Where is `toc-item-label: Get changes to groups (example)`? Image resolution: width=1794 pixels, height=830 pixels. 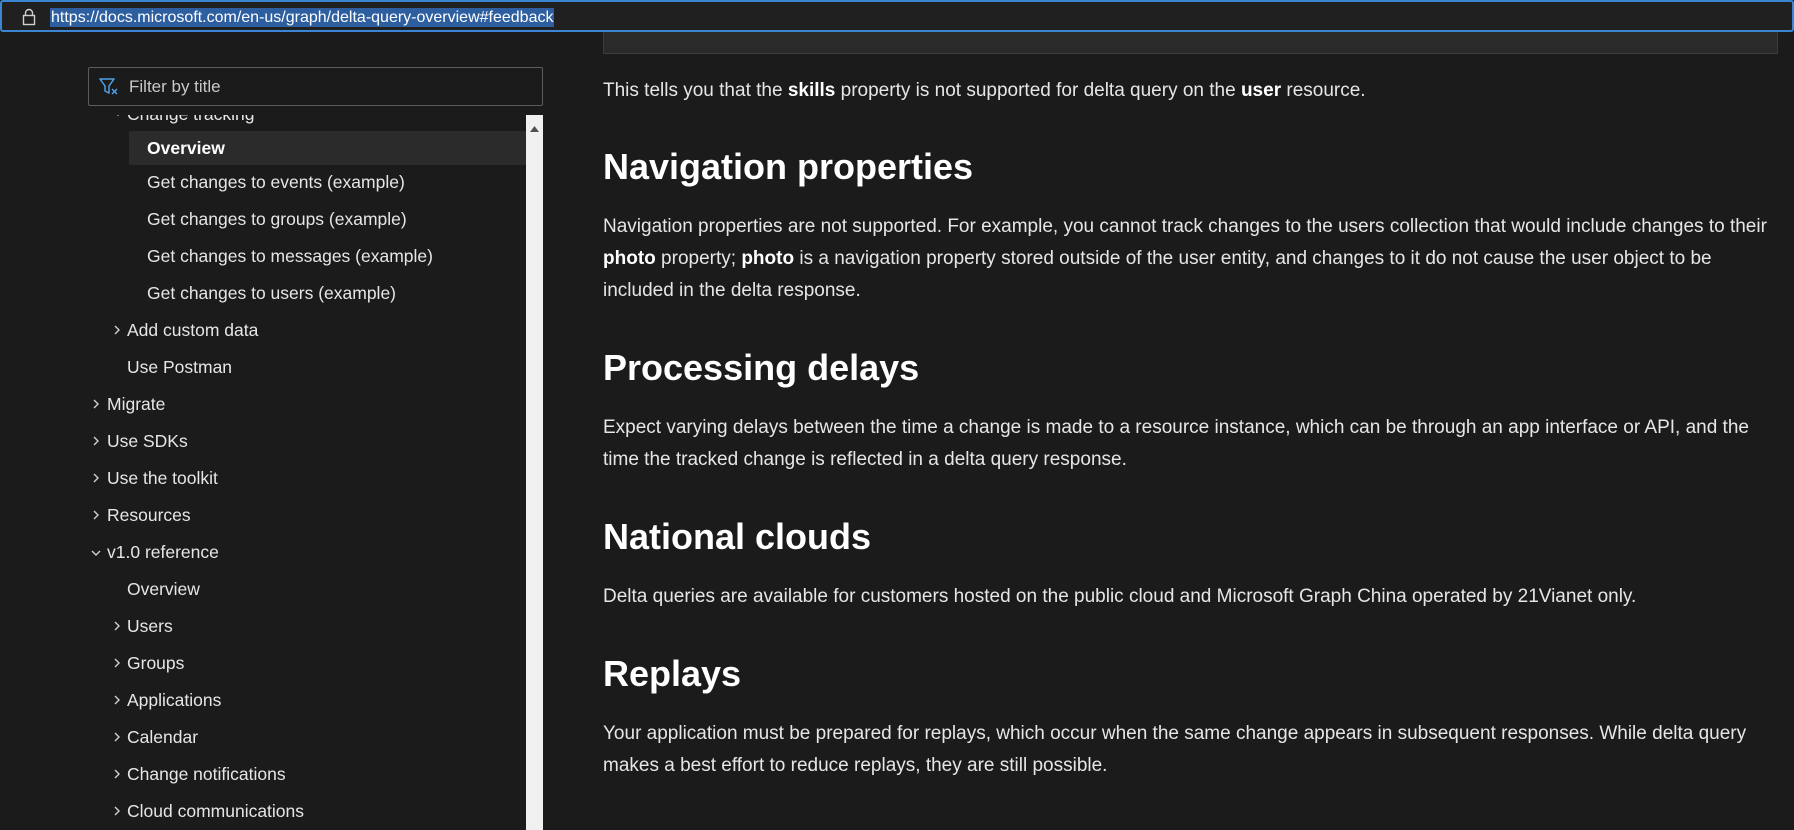 toc-item-label: Get changes to groups (example) is located at coordinates (277, 219).